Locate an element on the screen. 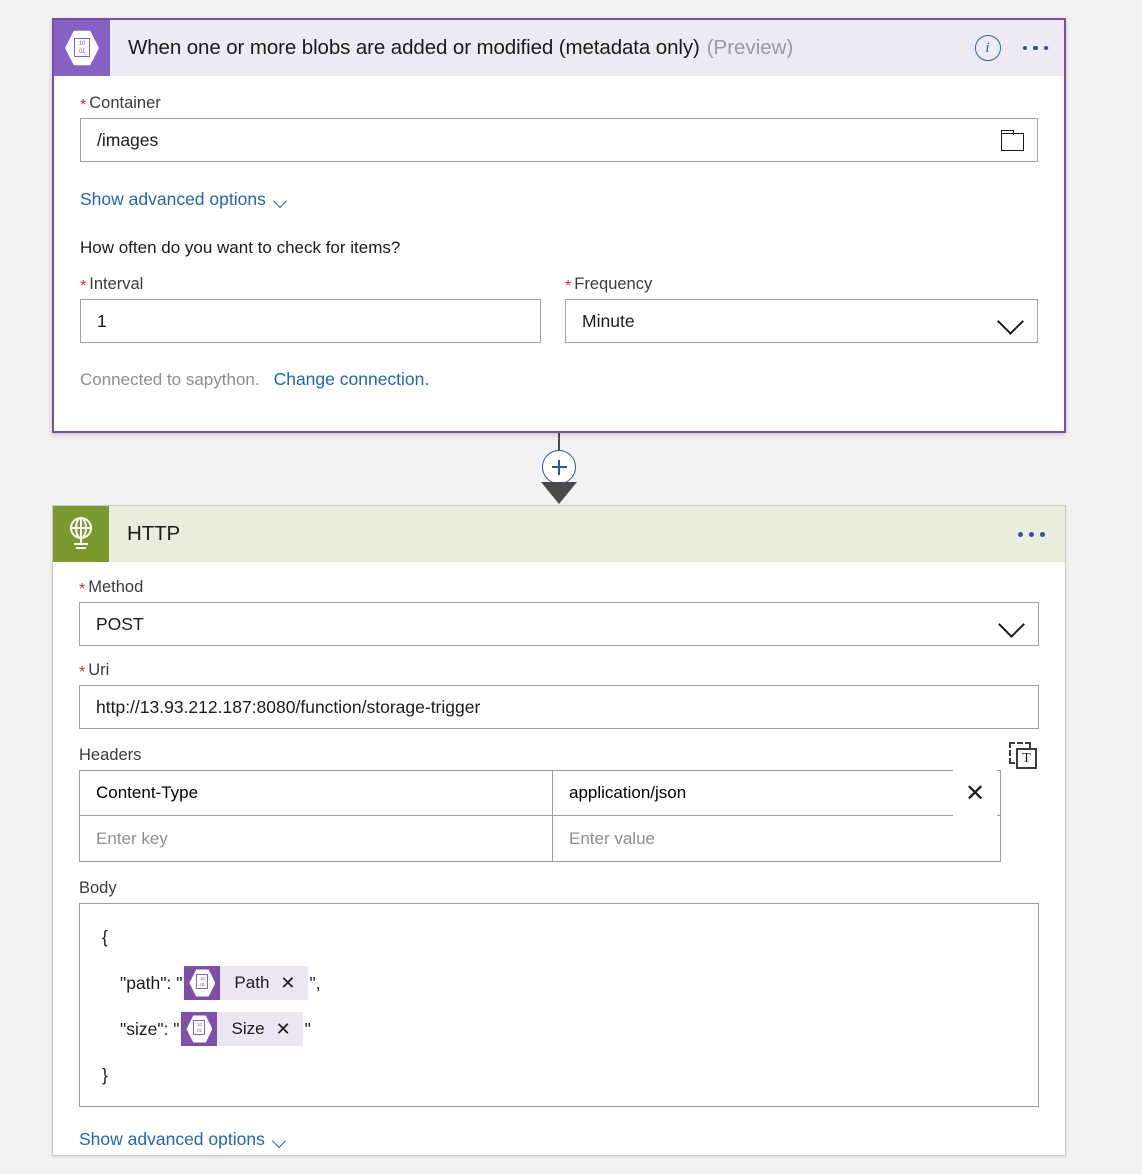 The height and width of the screenshot is (1174, 1142). header-value-value: application/json is located at coordinates (628, 792).